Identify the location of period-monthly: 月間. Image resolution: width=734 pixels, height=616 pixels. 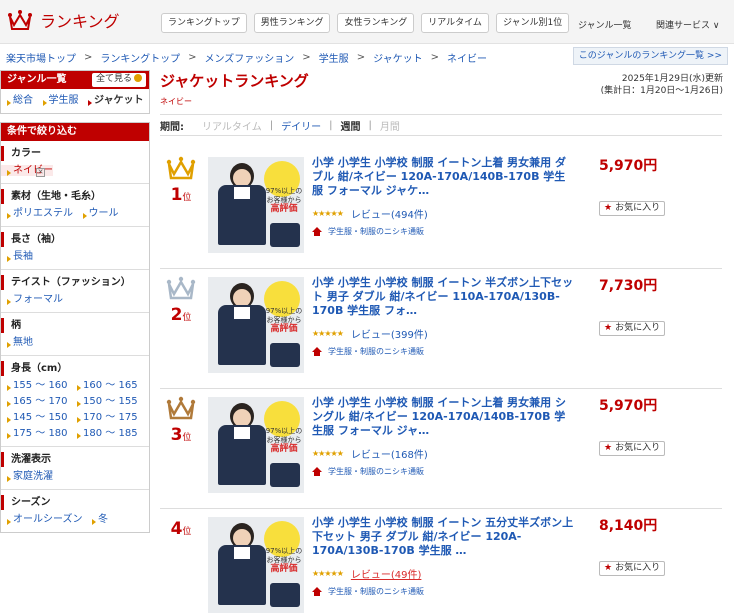
(389, 127).